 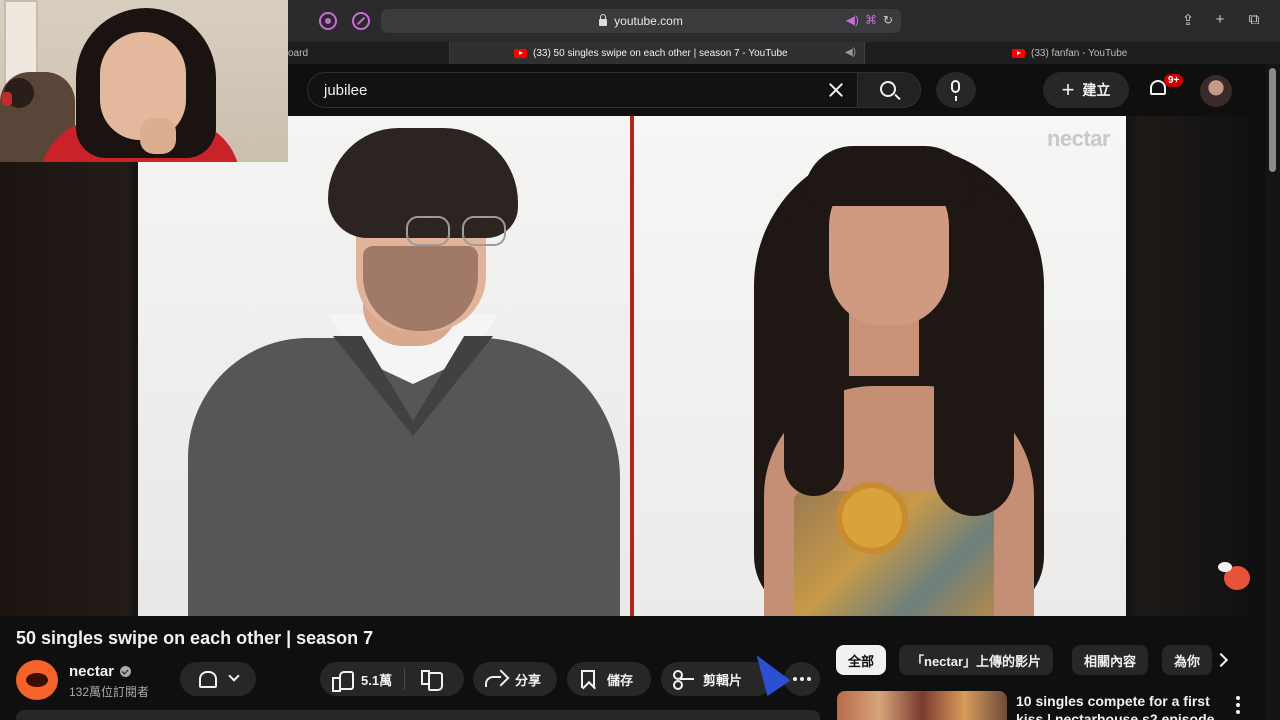 What do you see at coordinates (620, 680) in the screenshot?
I see `save-label: 儲存` at bounding box center [620, 680].